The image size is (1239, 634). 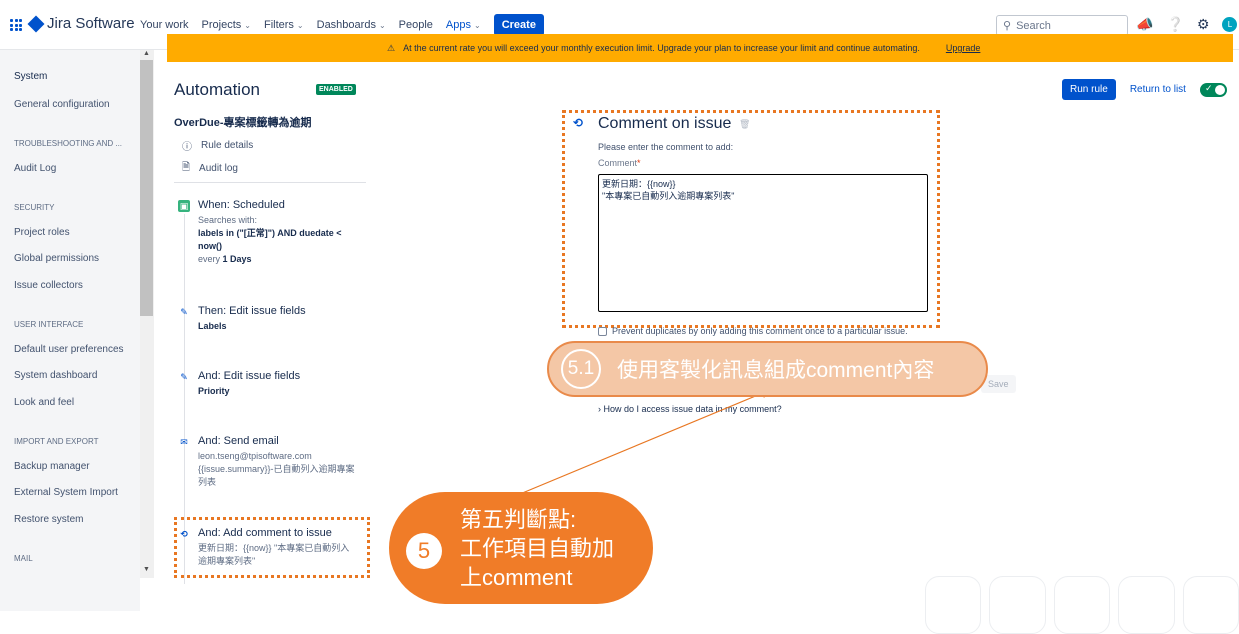 I want to click on callout-text: 第五判斷點: 工作項目自動加 上comment, so click(x=537, y=548).